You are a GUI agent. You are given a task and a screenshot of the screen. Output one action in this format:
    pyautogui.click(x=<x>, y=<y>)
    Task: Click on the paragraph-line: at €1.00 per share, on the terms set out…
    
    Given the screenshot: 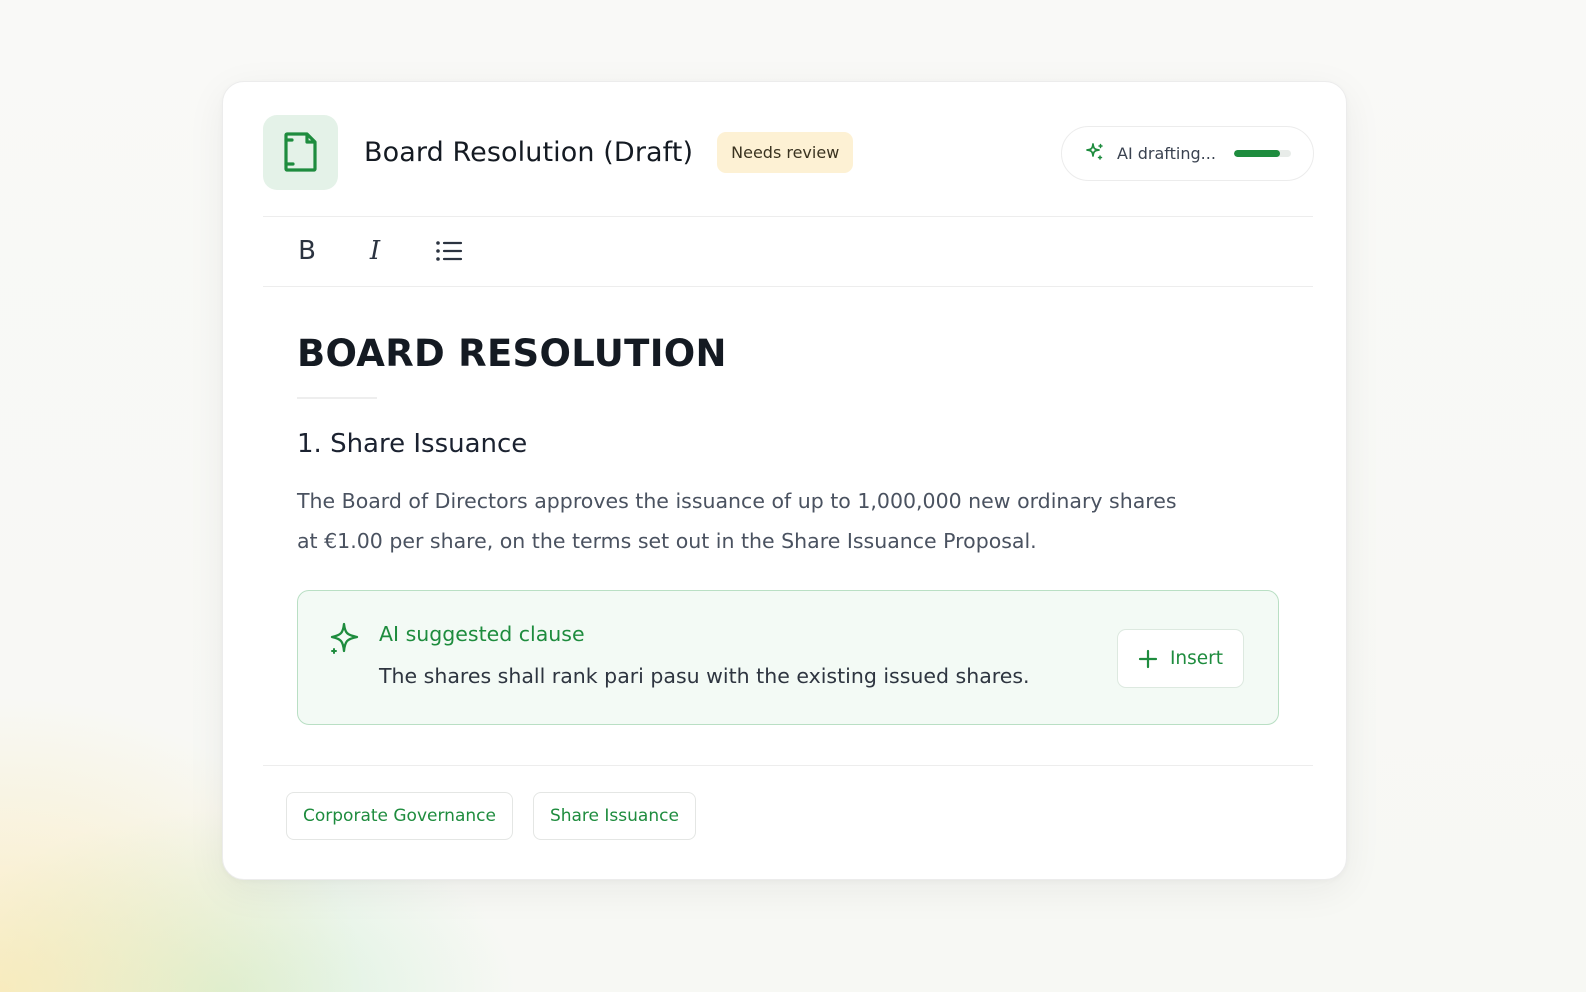 What is the action you would take?
    pyautogui.click(x=667, y=541)
    